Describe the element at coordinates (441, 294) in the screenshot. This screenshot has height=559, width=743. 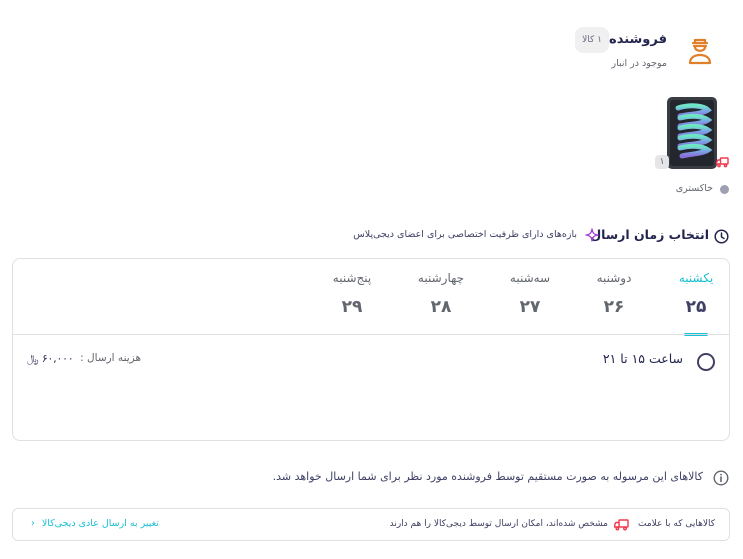
I see `day-tab-wednesday: چهارشنبه ۲۸` at that location.